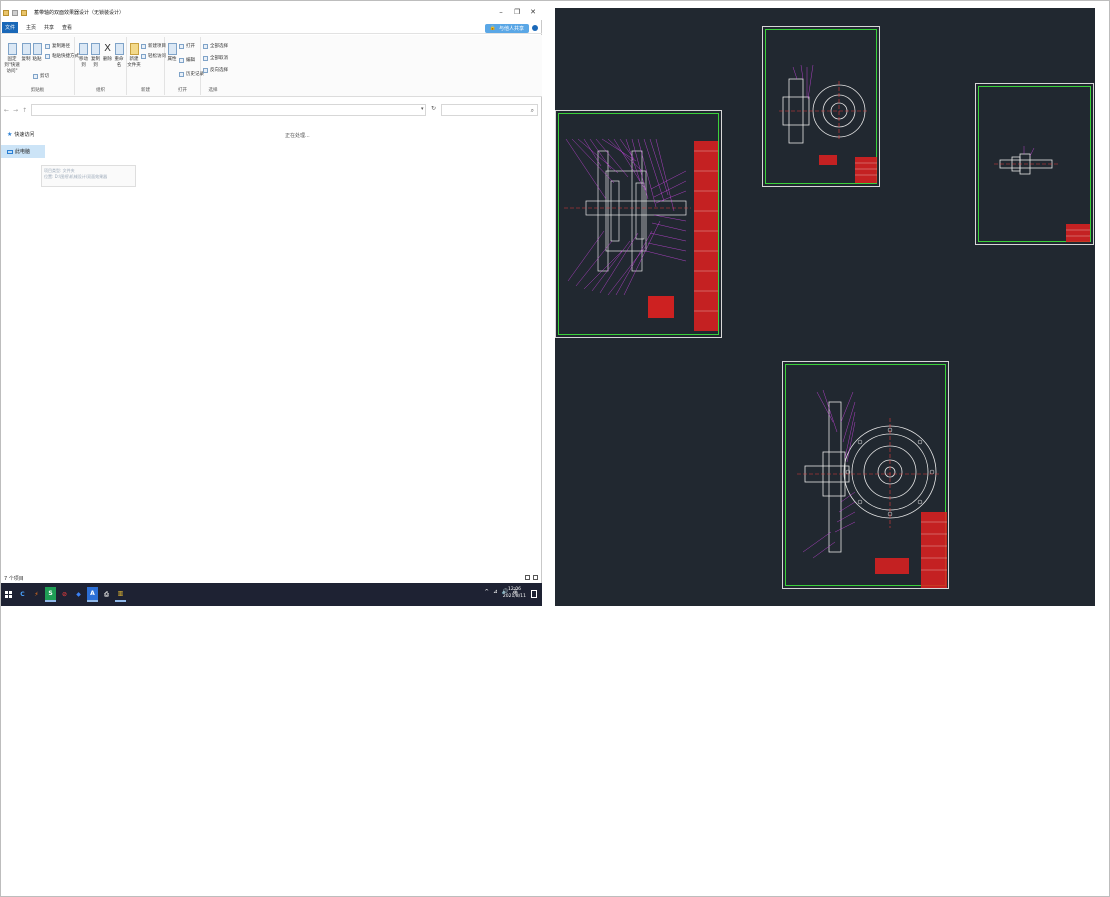  I want to click on help-icon, so click(535, 28).